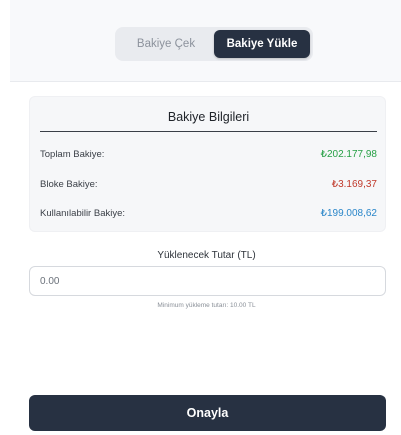  What do you see at coordinates (207, 281) in the screenshot?
I see `amount-input` at bounding box center [207, 281].